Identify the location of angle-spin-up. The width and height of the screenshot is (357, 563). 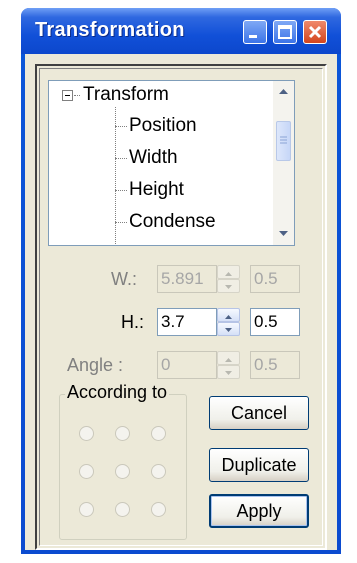
(228, 358).